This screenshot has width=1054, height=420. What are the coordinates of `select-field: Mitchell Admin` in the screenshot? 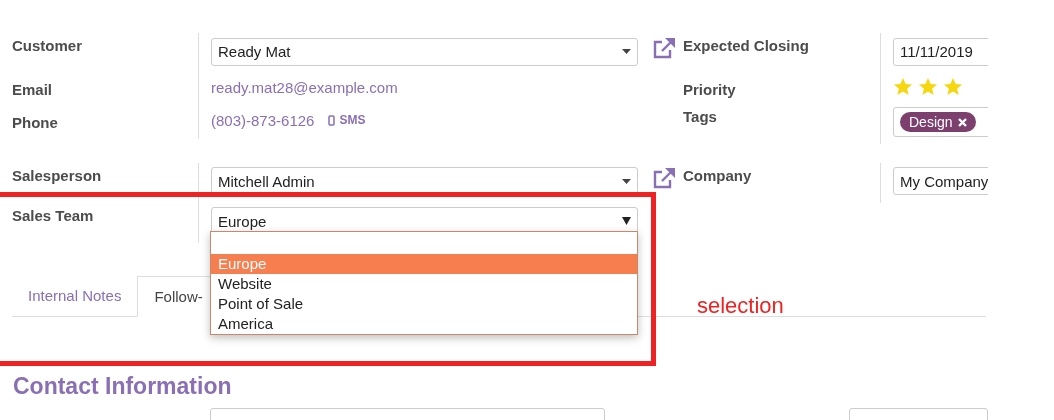 It's located at (424, 181).